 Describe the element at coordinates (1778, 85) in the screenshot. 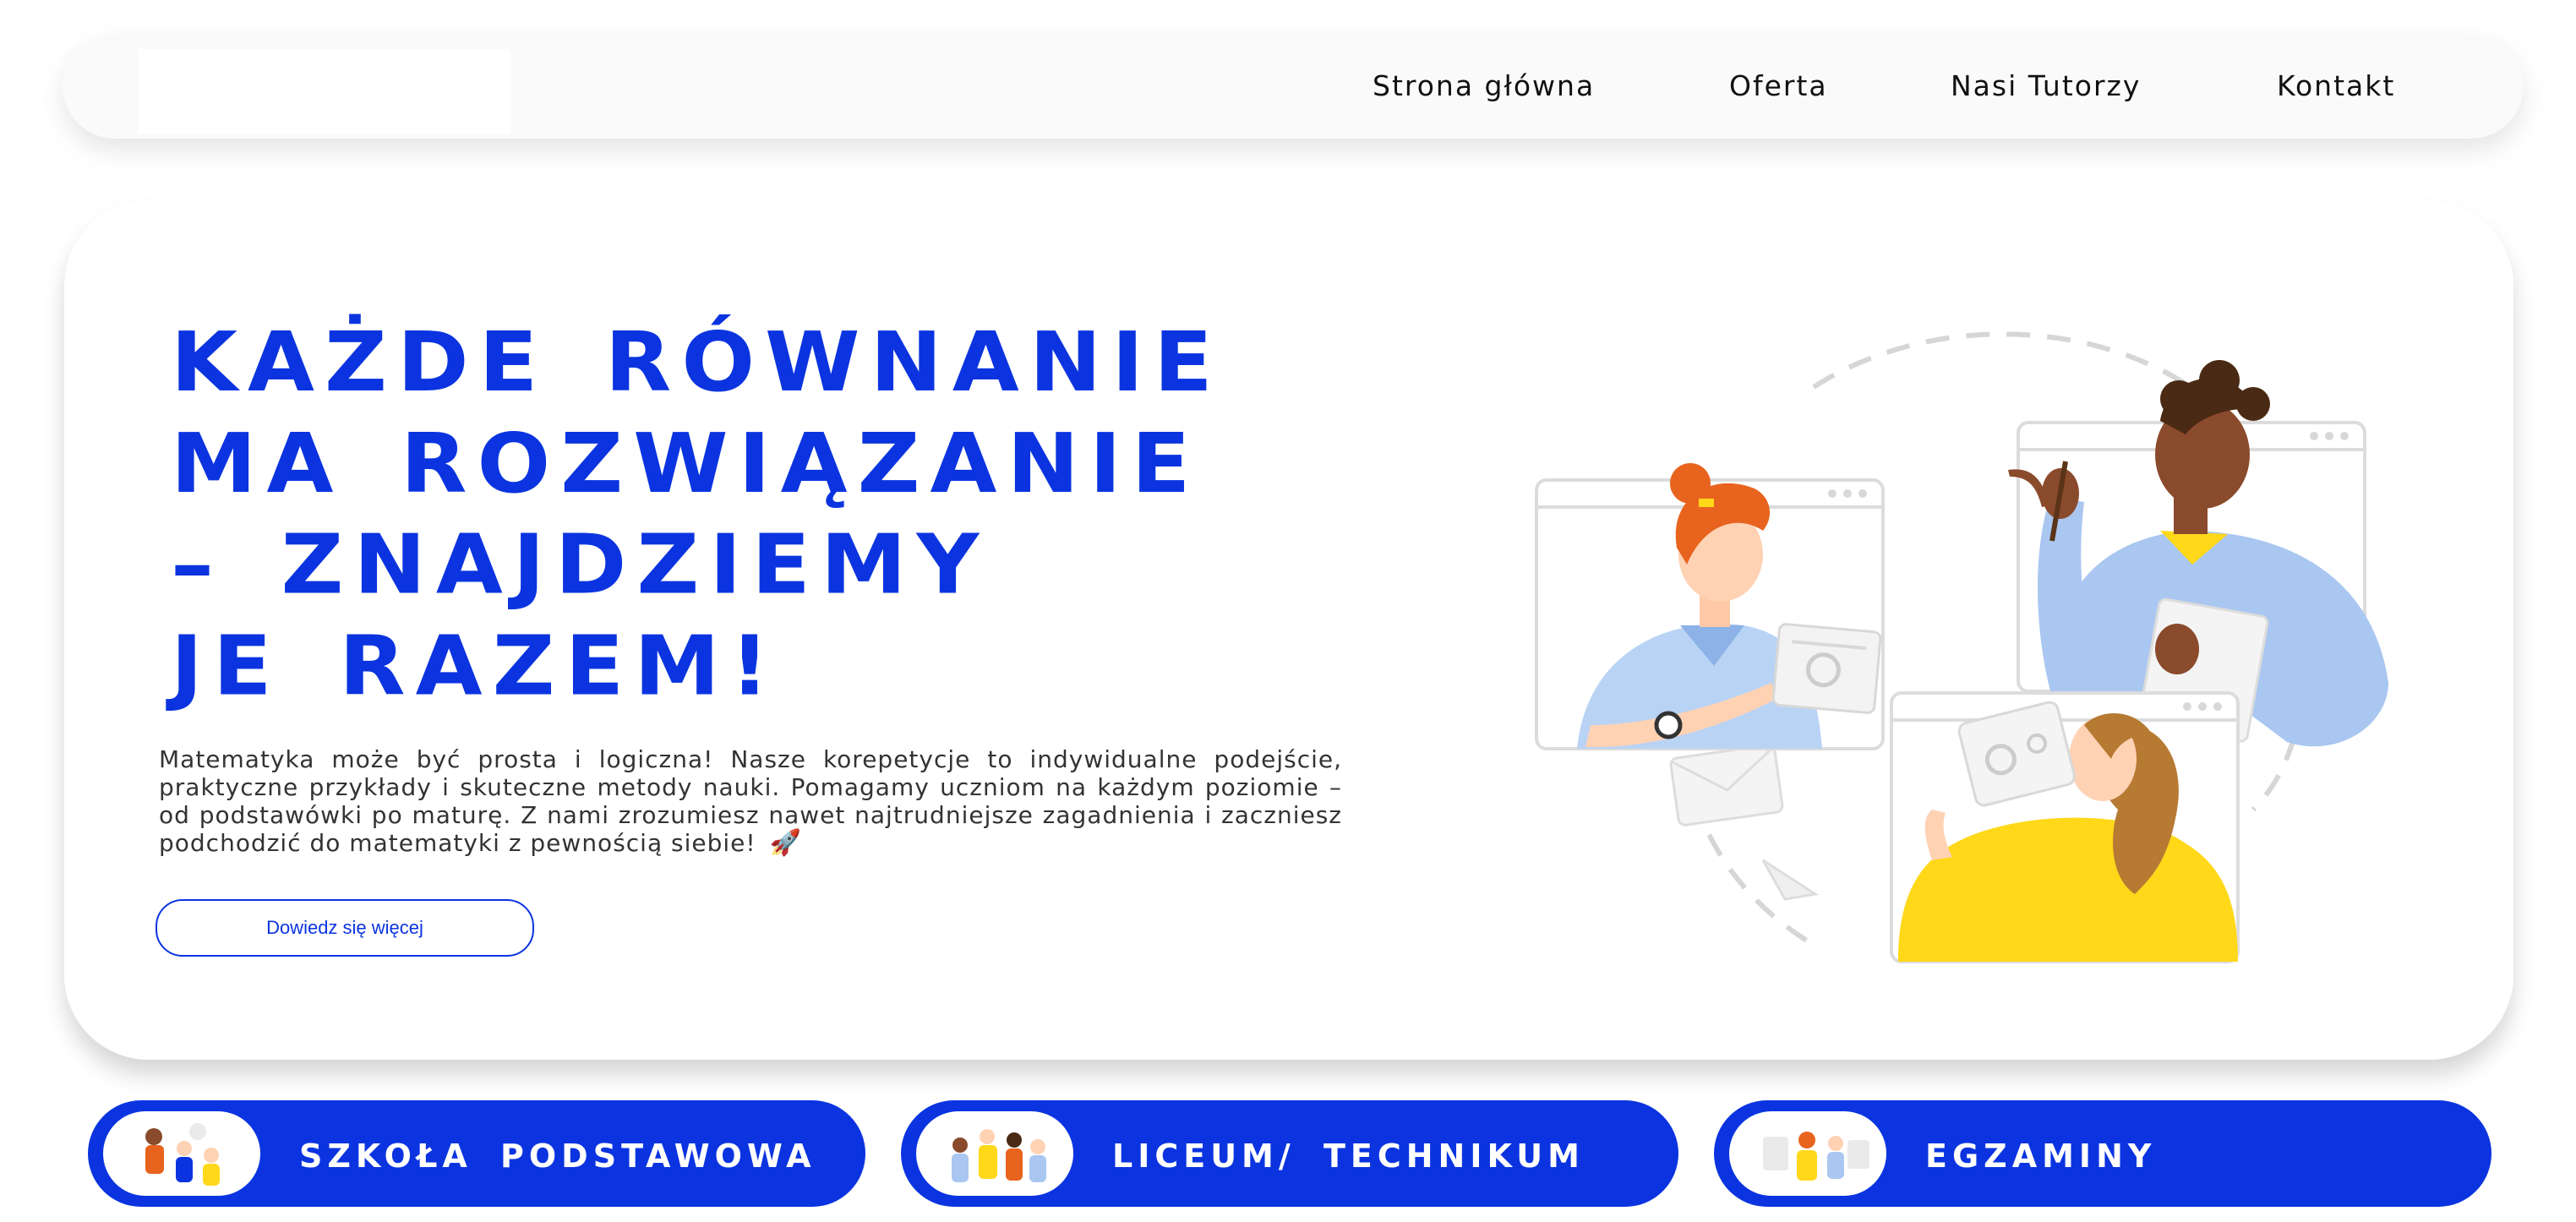

I see `nav-link-offer: Oferta` at that location.